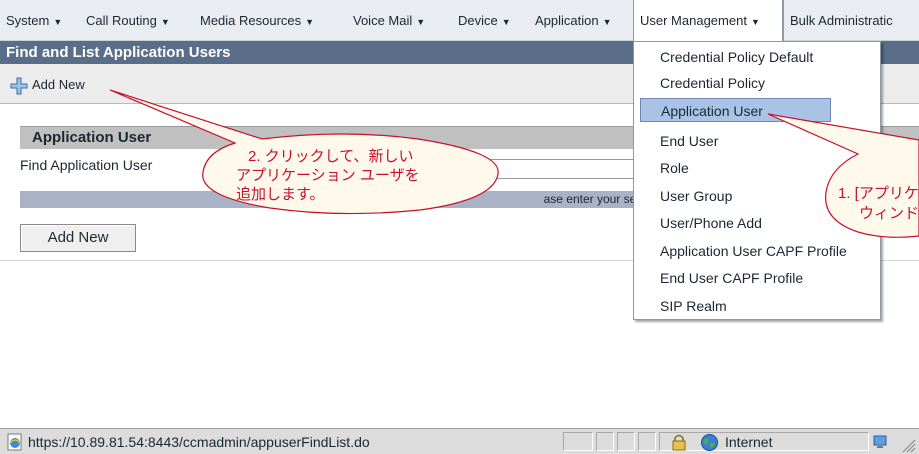 The height and width of the screenshot is (454, 919). What do you see at coordinates (711, 223) in the screenshot?
I see `dropdown-item-user-phone-add: User/Phone Add` at bounding box center [711, 223].